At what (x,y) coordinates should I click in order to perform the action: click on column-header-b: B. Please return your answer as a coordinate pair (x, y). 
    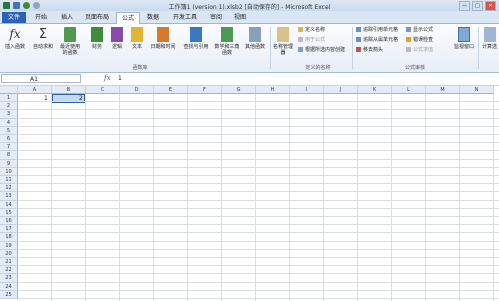
    Looking at the image, I should click on (69, 90).